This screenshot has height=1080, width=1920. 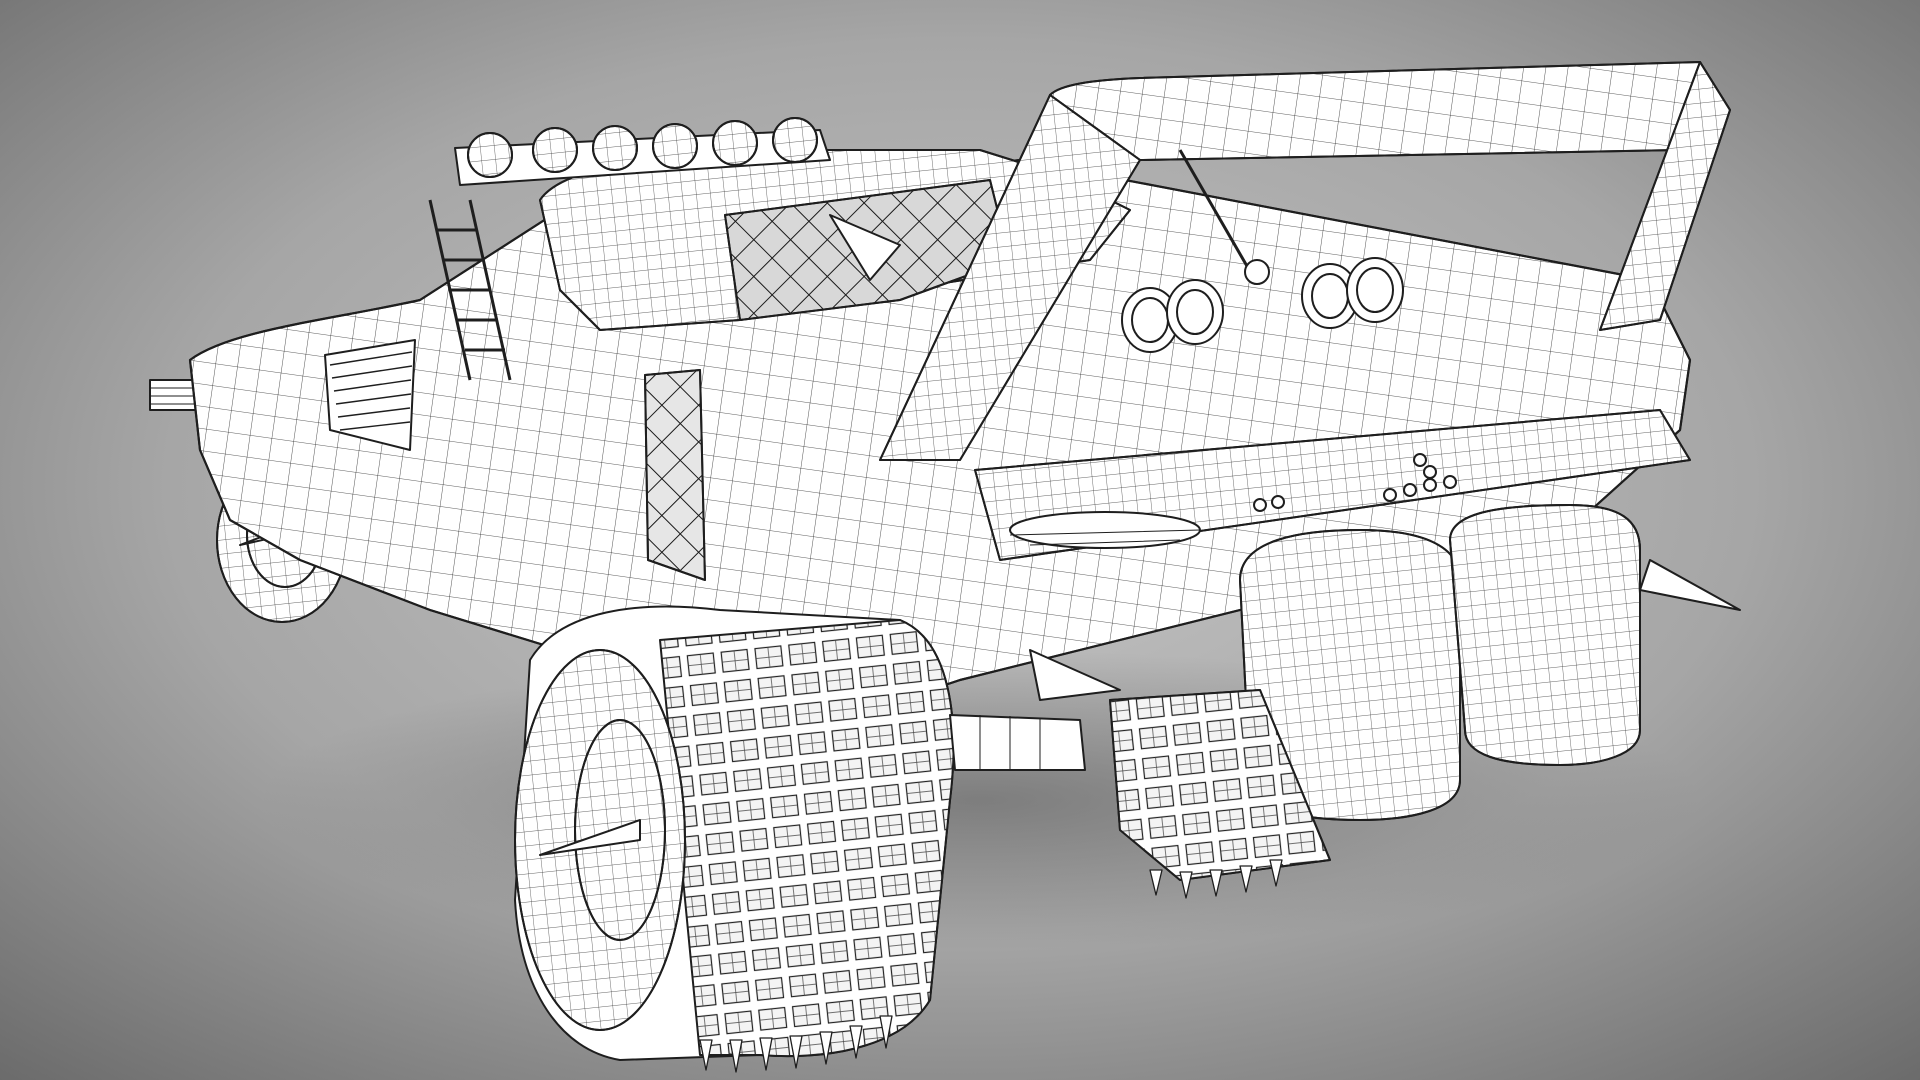 I want to click on side-window-mesh, so click(x=675, y=475).